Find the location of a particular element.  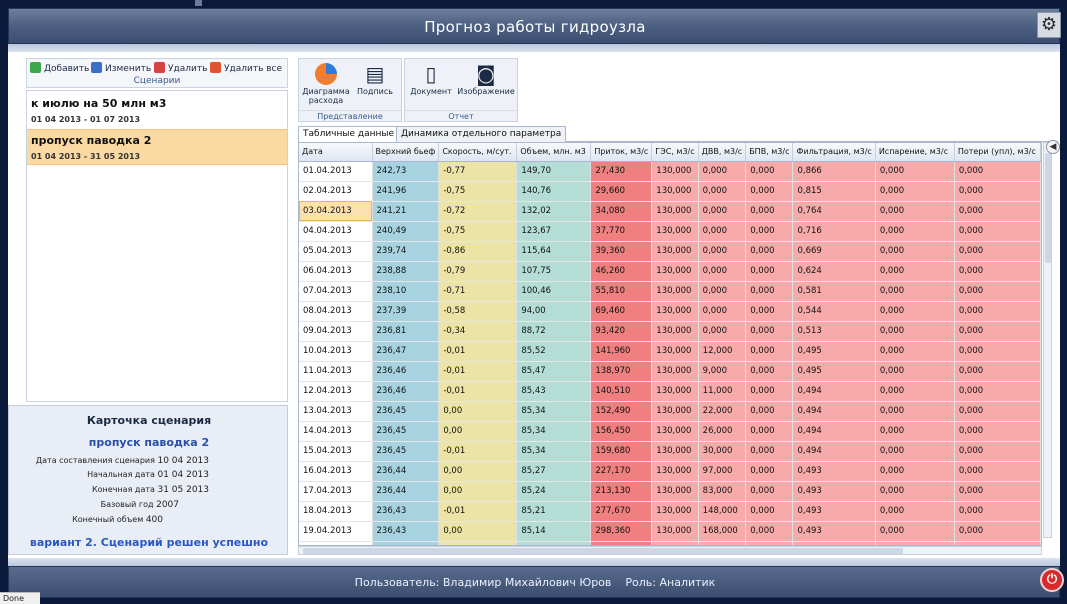

tab-parameter-dynamics: Динамика отдельного параметра is located at coordinates (481, 134).